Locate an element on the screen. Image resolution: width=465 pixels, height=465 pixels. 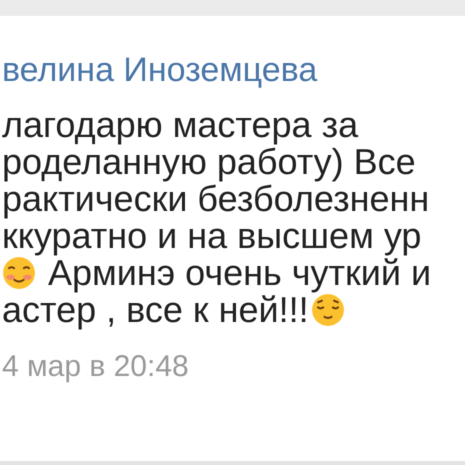
comment-text-line: ккуратно и на высшем ур is located at coordinates (212, 235).